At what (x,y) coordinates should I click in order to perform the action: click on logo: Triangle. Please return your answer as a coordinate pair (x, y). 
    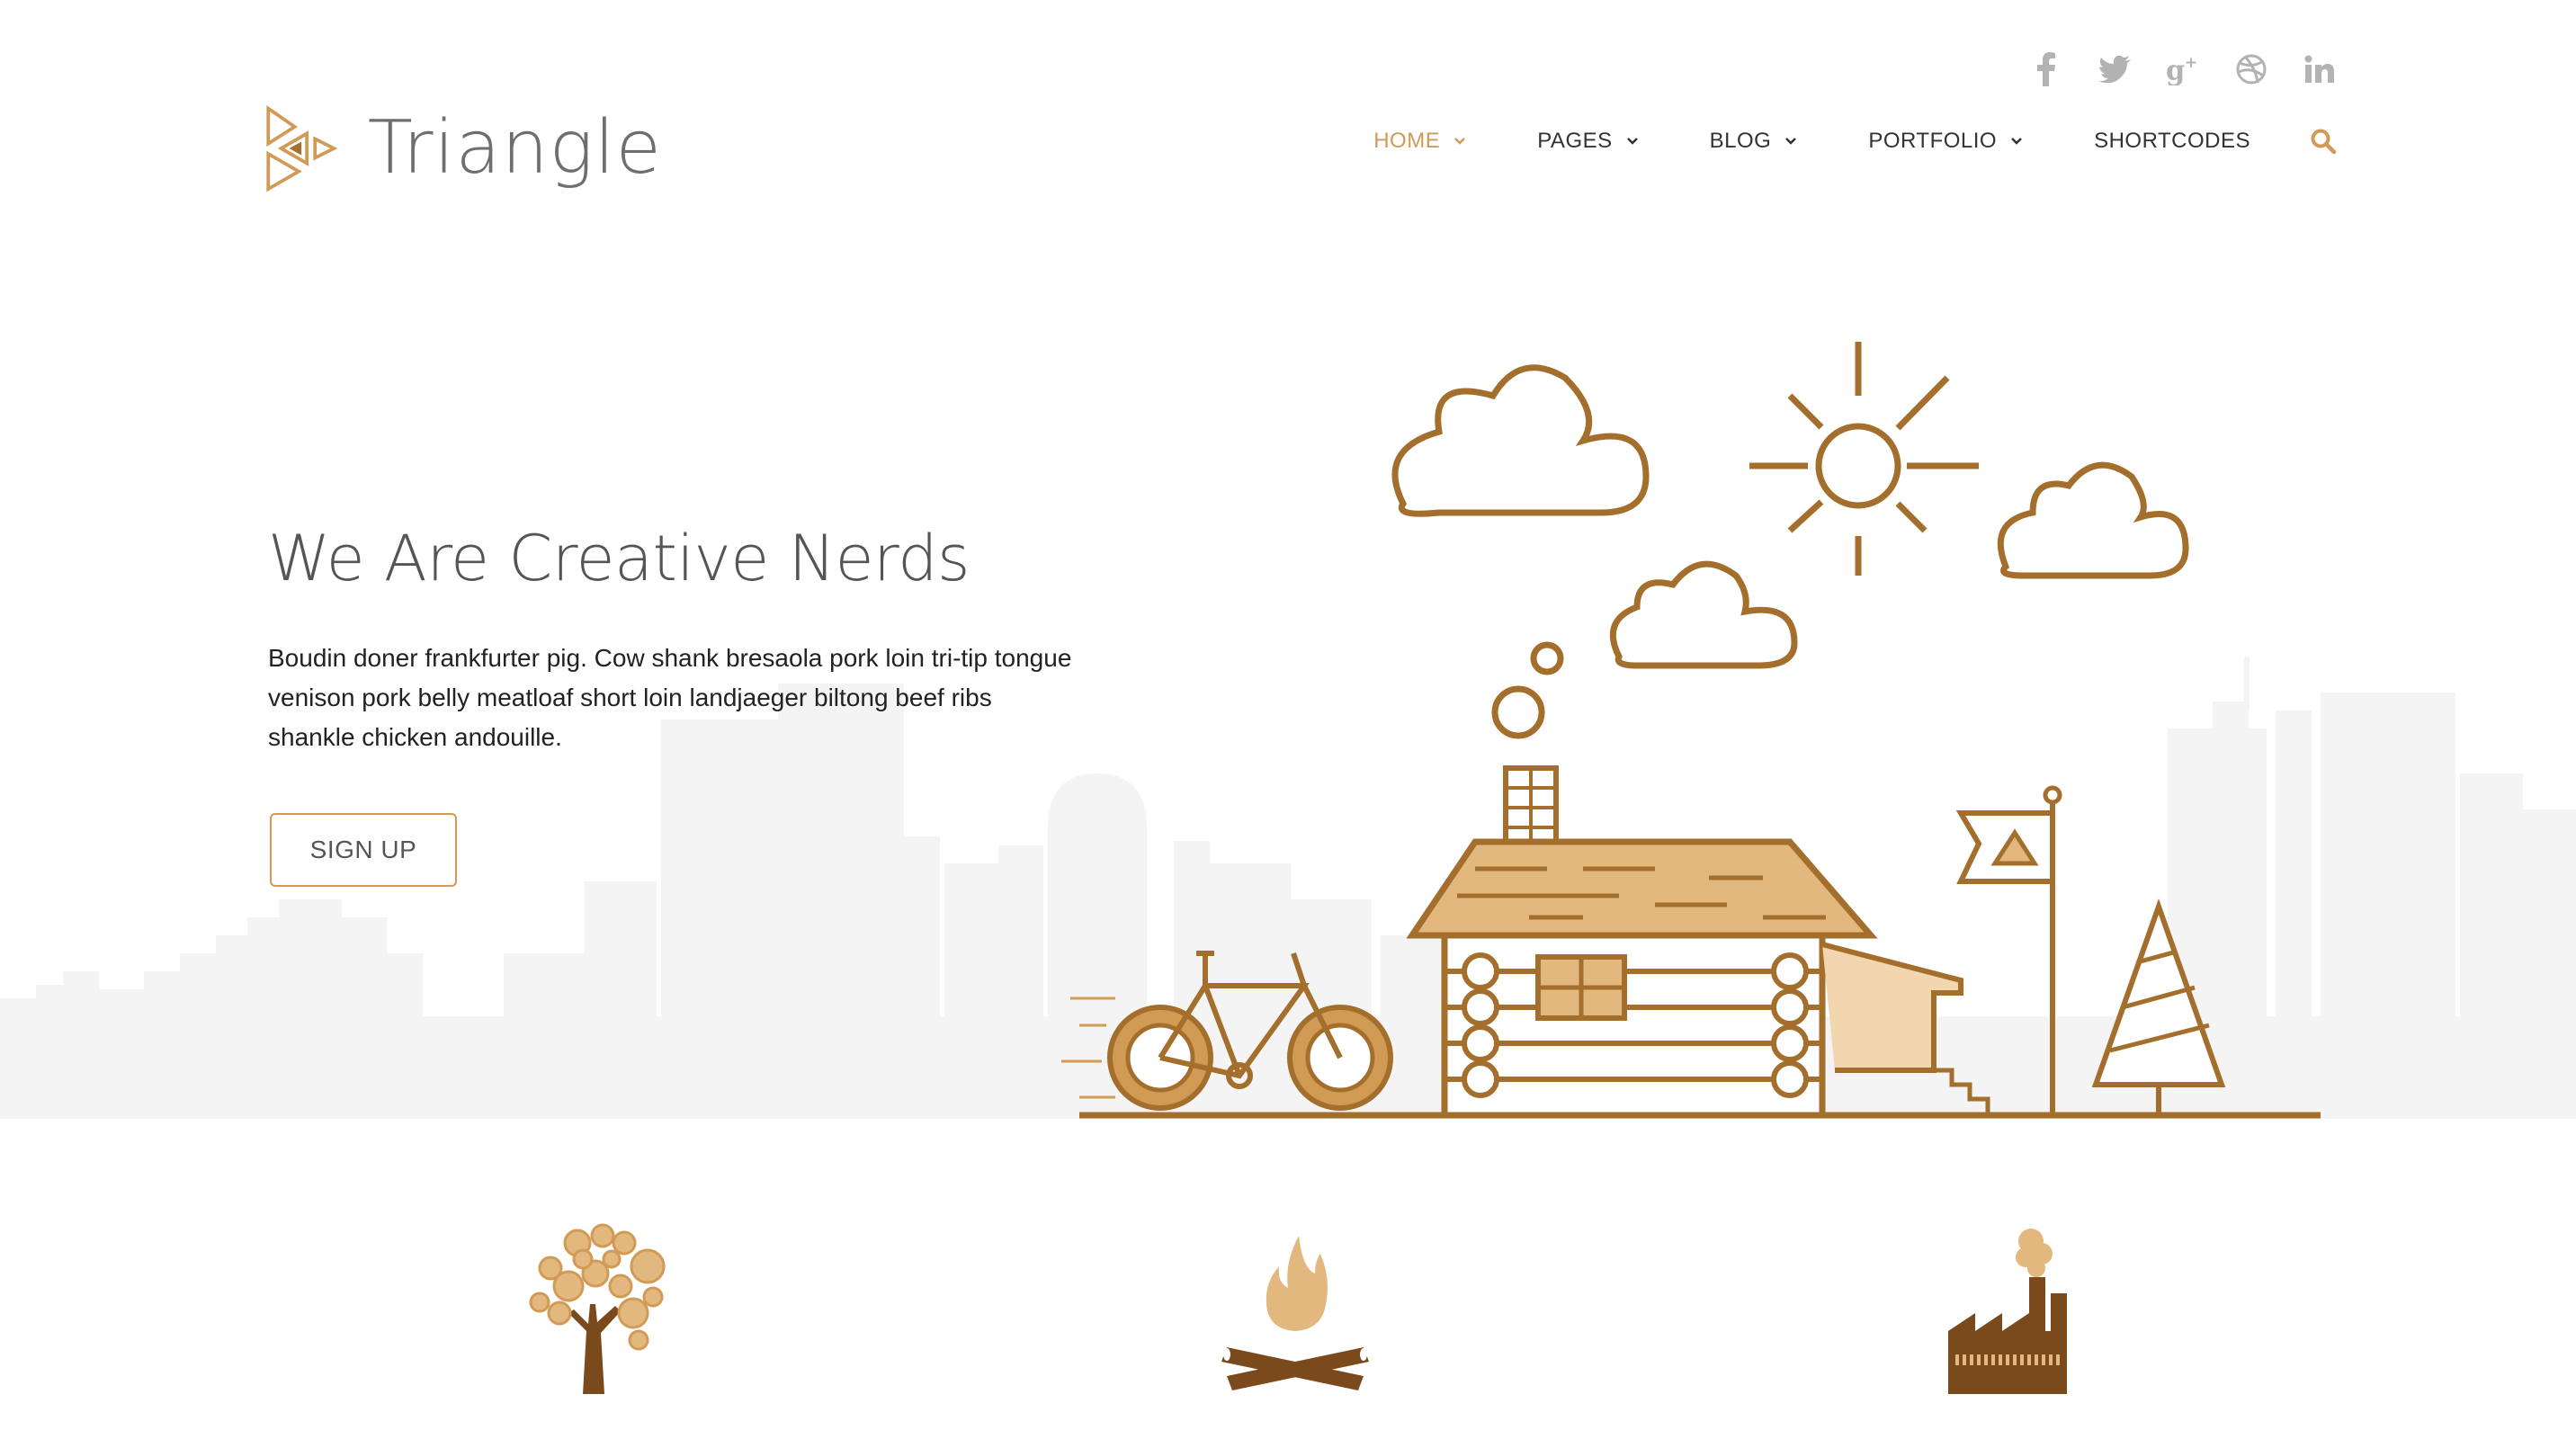
    Looking at the image, I should click on (464, 148).